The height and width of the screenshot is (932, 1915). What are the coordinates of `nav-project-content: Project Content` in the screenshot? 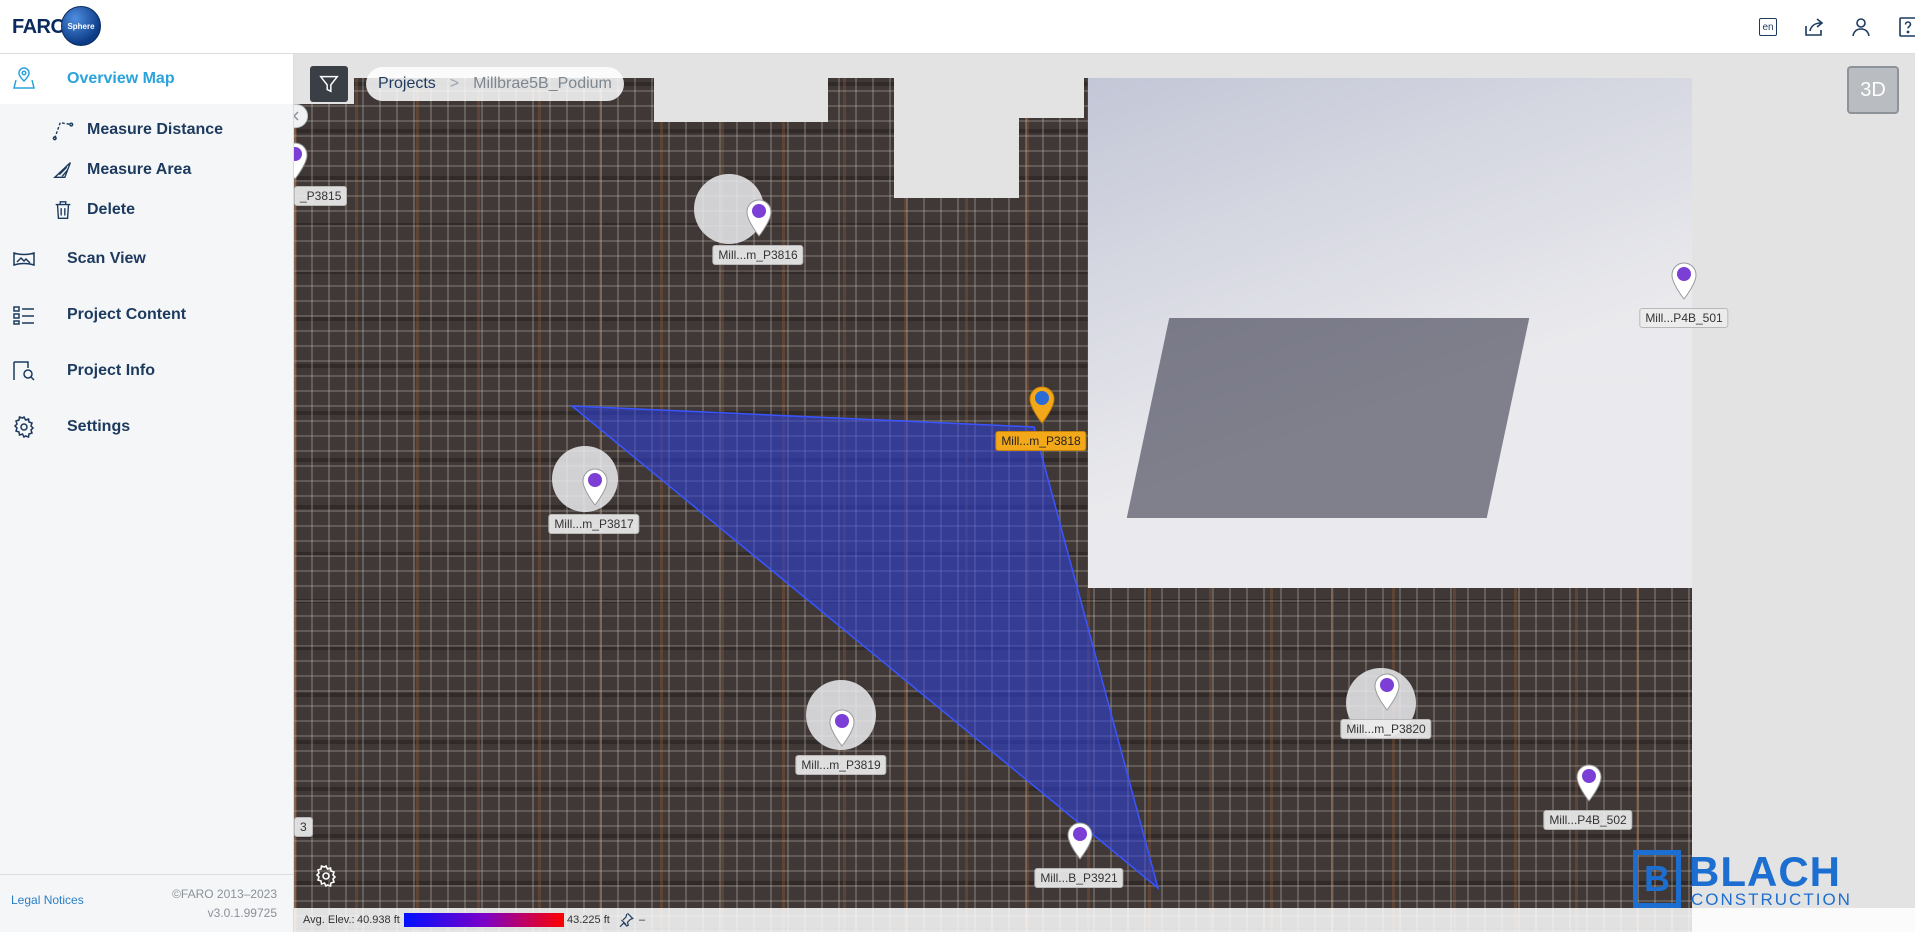 It's located at (146, 315).